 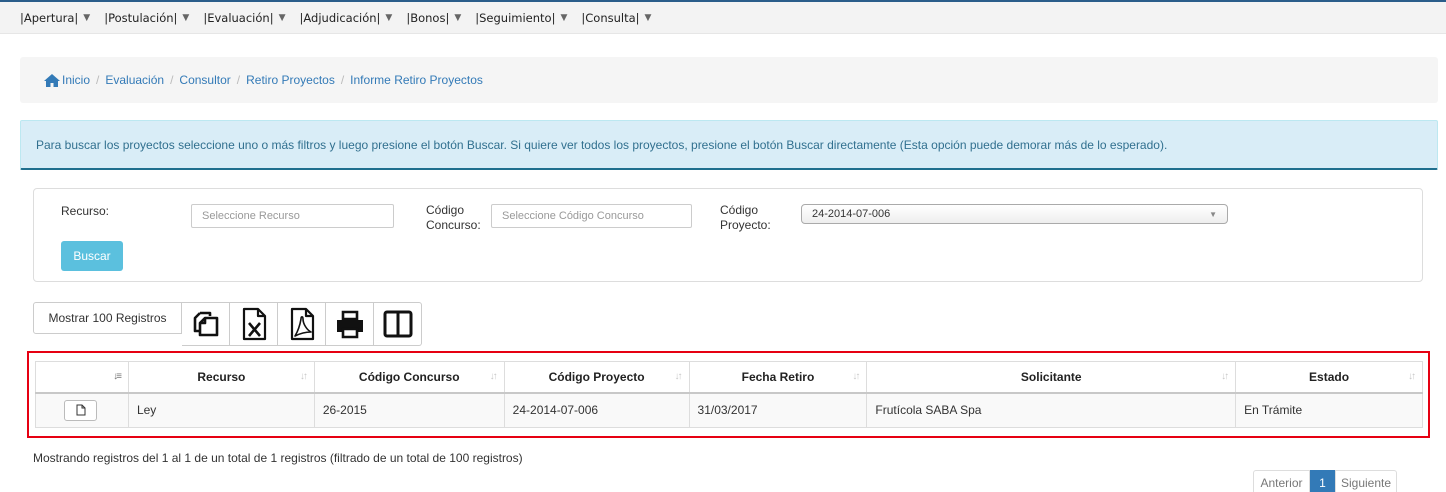 I want to click on recurso-input: Seleccione Recurso, so click(x=292, y=216).